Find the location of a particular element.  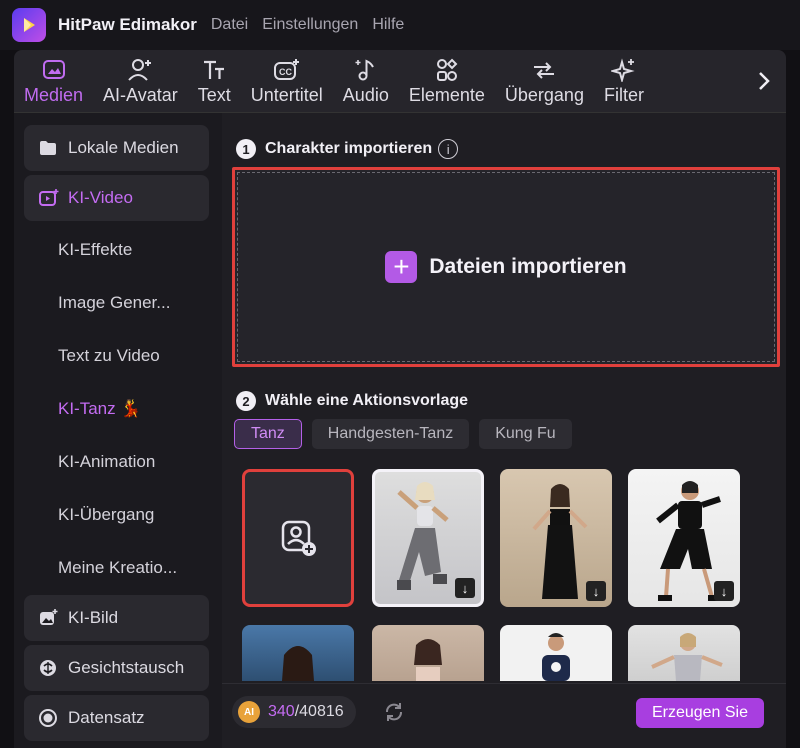

elements-icon is located at coordinates (447, 70).